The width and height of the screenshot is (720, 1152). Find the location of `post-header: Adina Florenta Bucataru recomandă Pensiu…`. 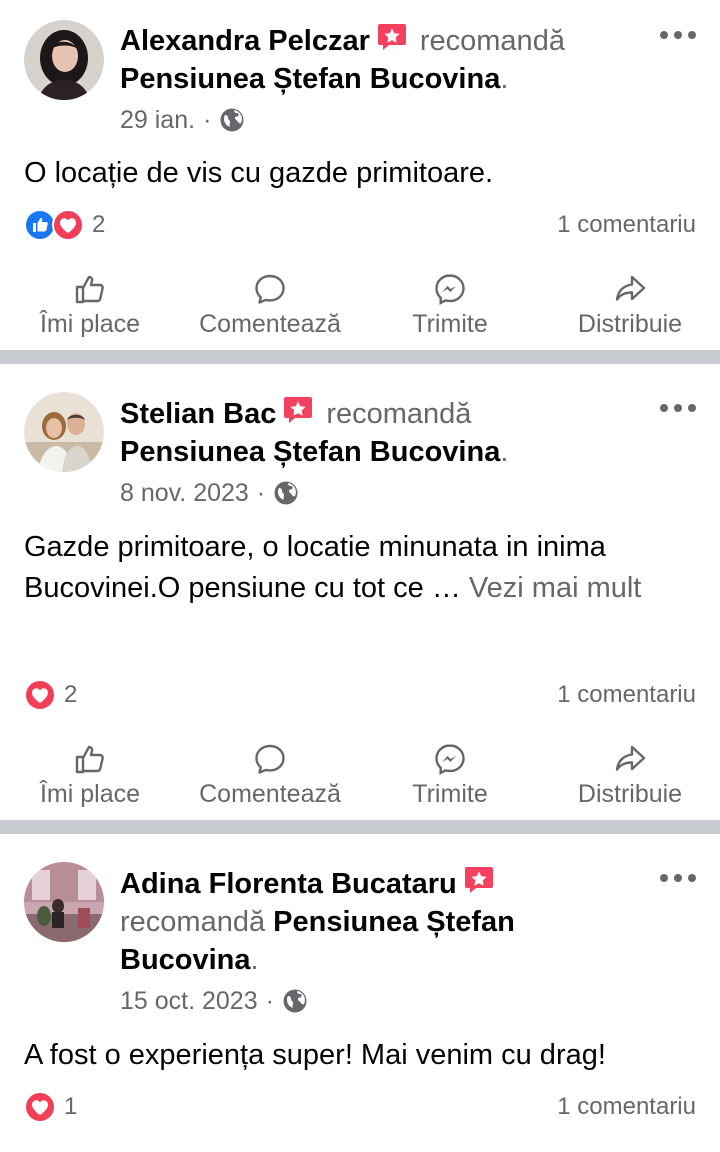

post-header: Adina Florenta Bucataru recomandă Pensiu… is located at coordinates (380, 921).